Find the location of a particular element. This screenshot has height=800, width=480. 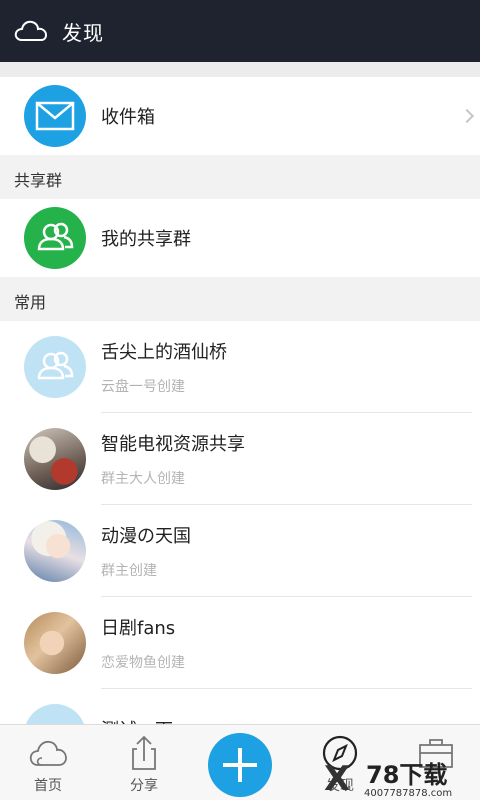

chevron-right-icon is located at coordinates (467, 116).